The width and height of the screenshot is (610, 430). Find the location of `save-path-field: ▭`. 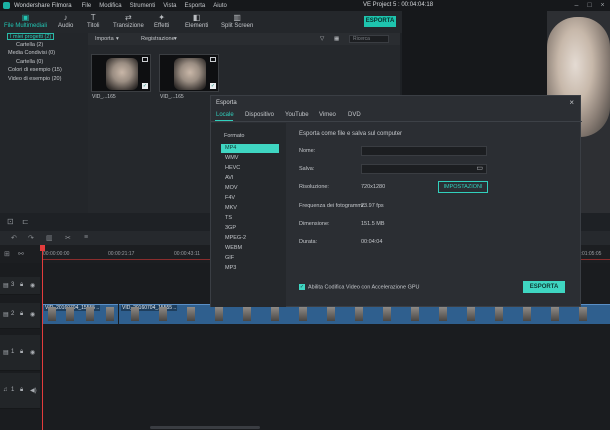

save-path-field: ▭ is located at coordinates (424, 169).